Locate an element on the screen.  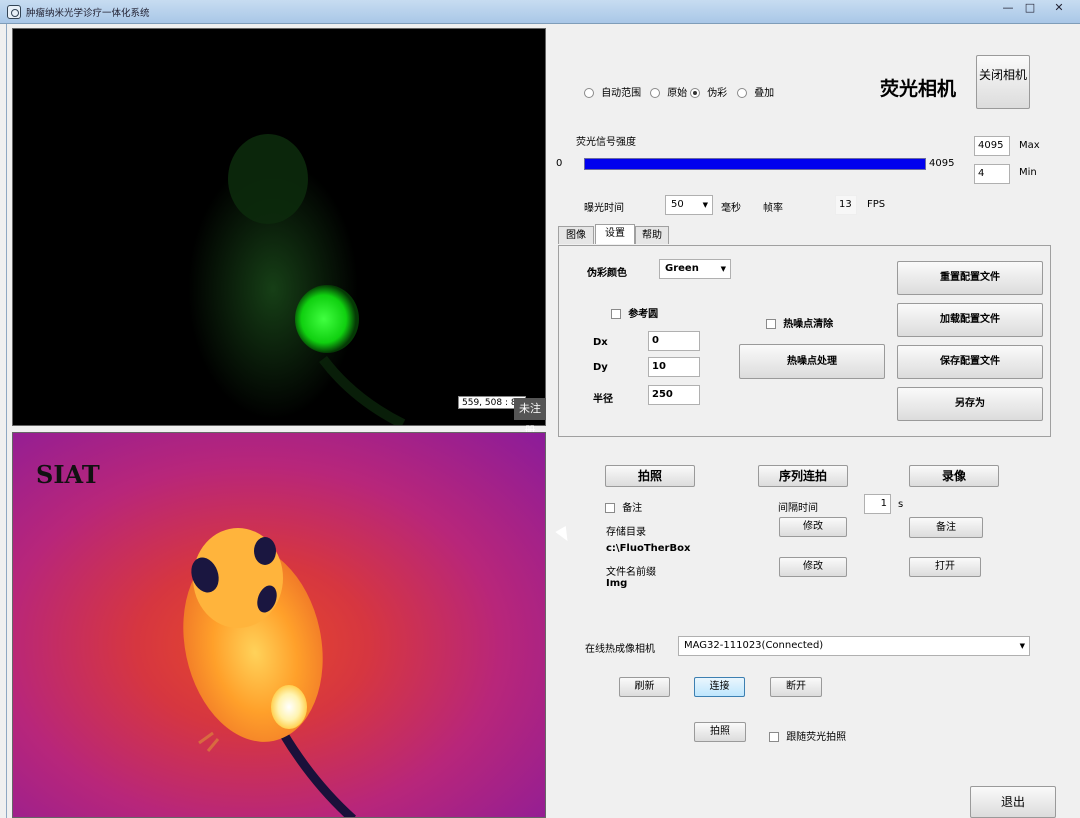
tab-image: 图像 is located at coordinates (576, 235).